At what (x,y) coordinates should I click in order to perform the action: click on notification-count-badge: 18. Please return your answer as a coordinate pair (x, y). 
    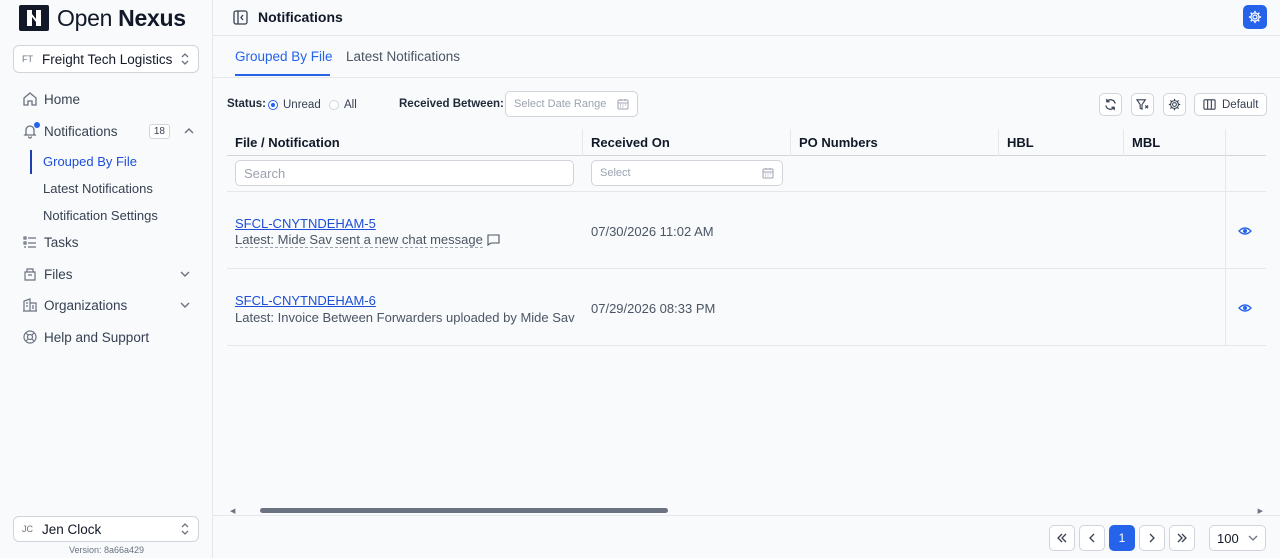
    Looking at the image, I should click on (159, 131).